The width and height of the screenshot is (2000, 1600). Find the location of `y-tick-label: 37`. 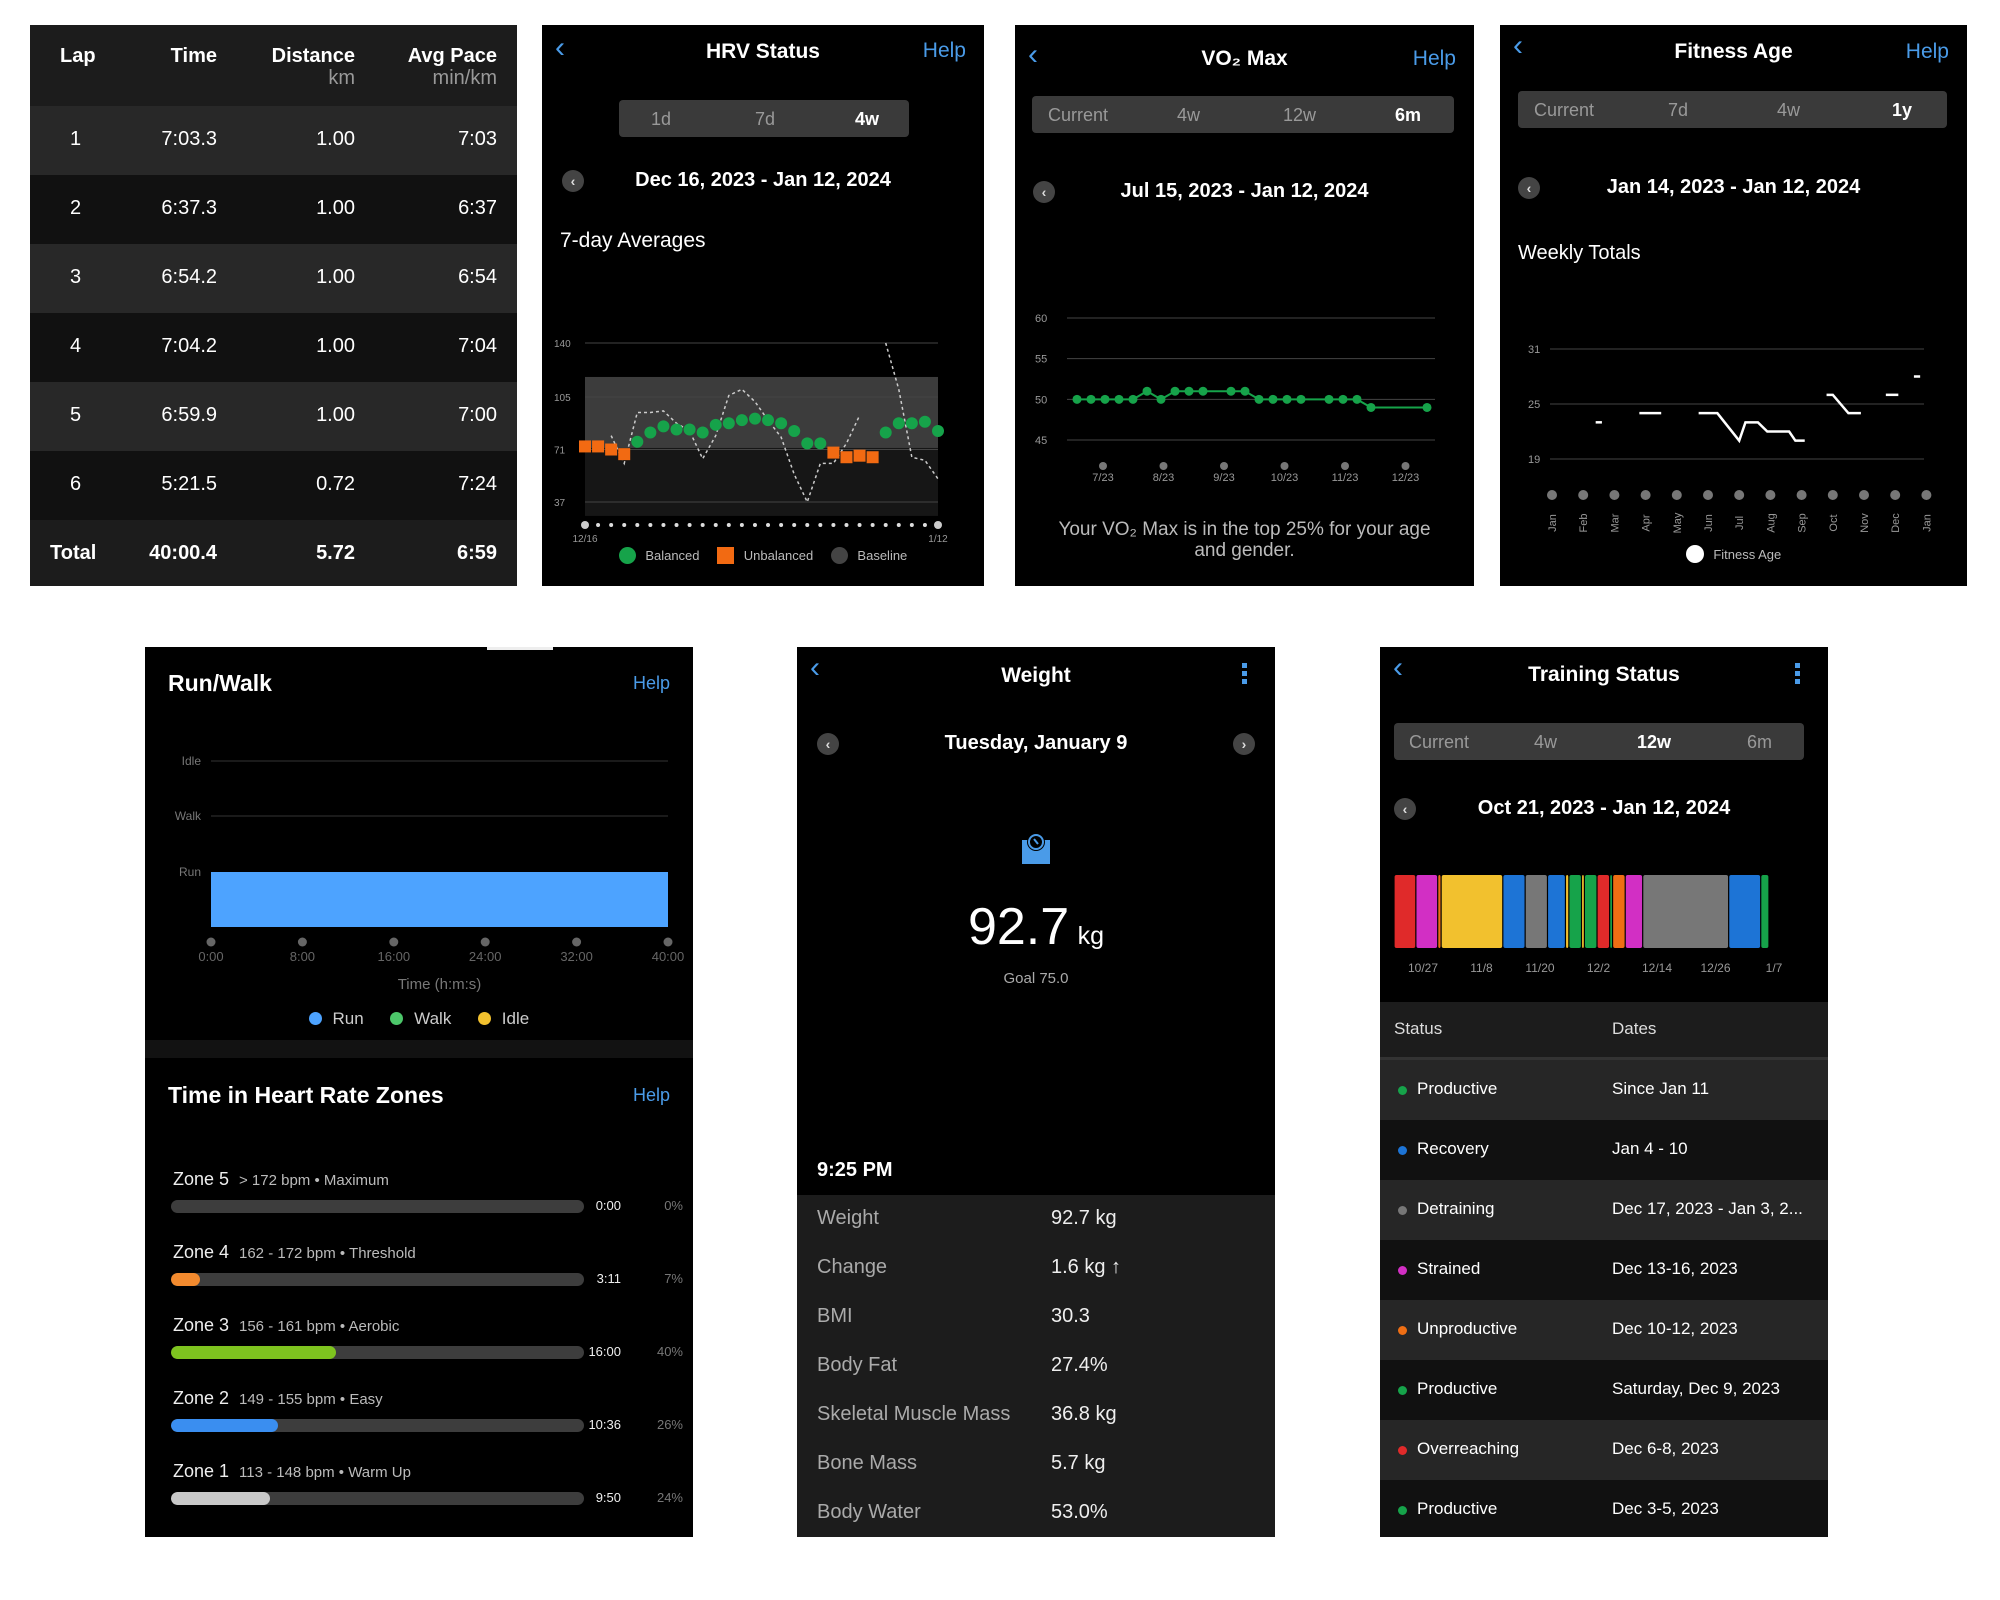

y-tick-label: 37 is located at coordinates (560, 503).